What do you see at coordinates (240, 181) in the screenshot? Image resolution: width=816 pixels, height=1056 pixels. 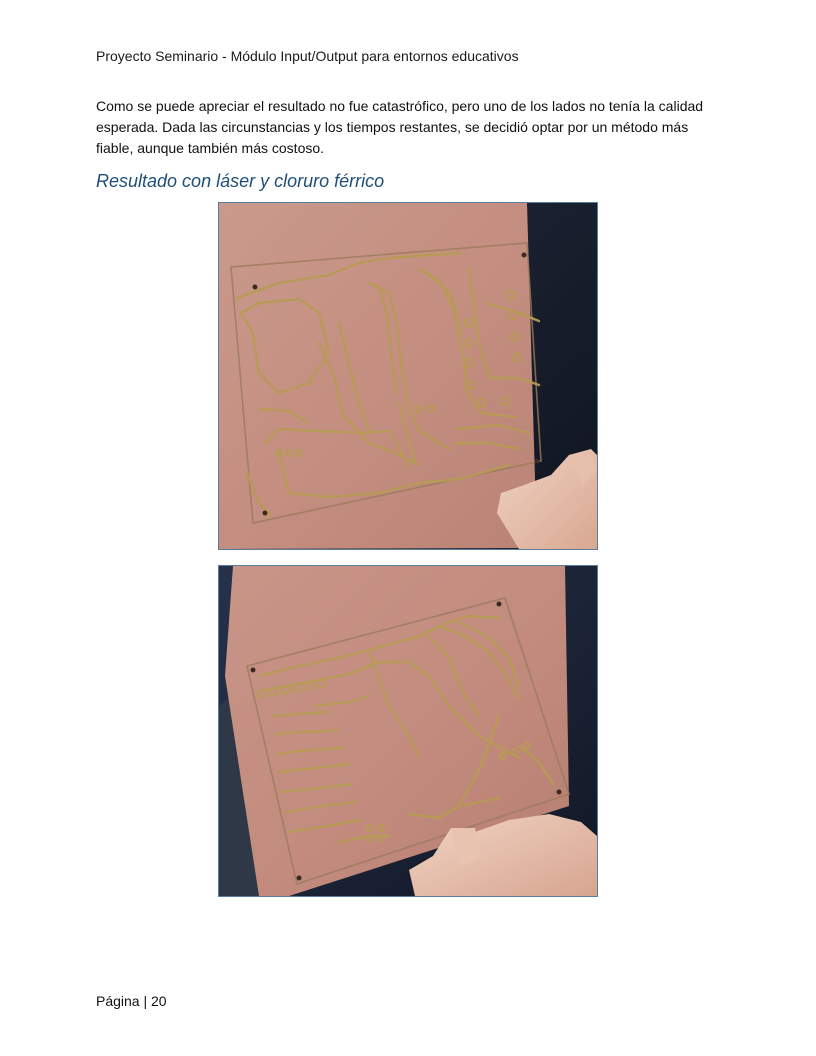 I see `section-heading: Resultado con láser y cloruro férrico` at bounding box center [240, 181].